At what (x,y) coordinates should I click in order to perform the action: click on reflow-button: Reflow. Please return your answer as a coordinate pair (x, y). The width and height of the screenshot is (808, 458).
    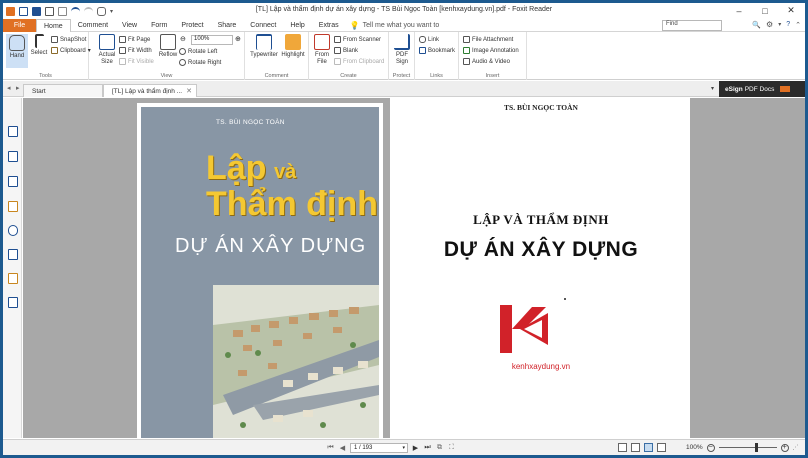
    Looking at the image, I should click on (168, 46).